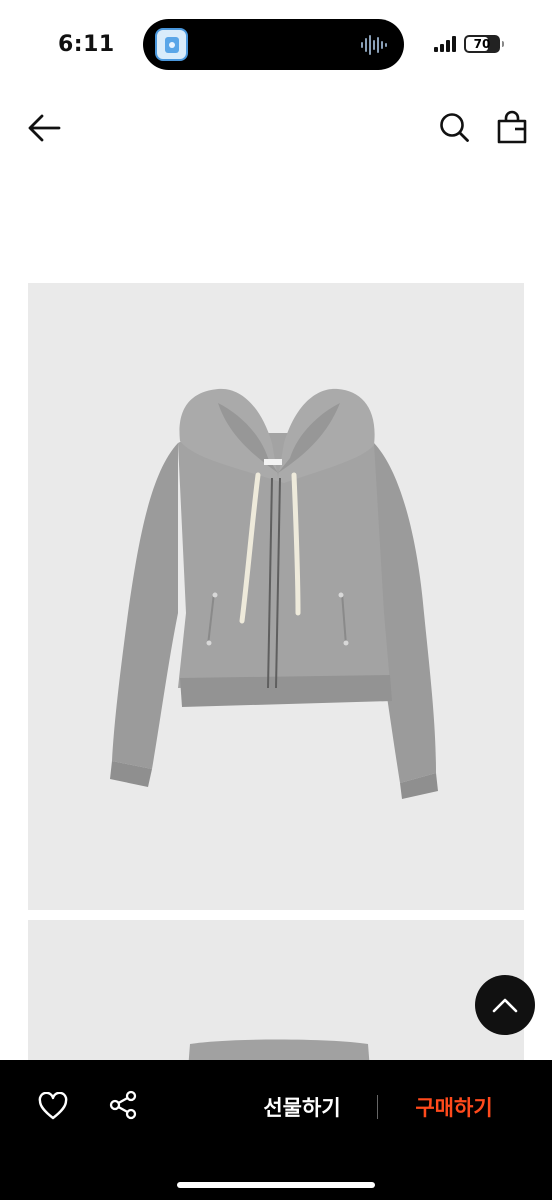  What do you see at coordinates (44, 128) in the screenshot?
I see `arrow-left-icon` at bounding box center [44, 128].